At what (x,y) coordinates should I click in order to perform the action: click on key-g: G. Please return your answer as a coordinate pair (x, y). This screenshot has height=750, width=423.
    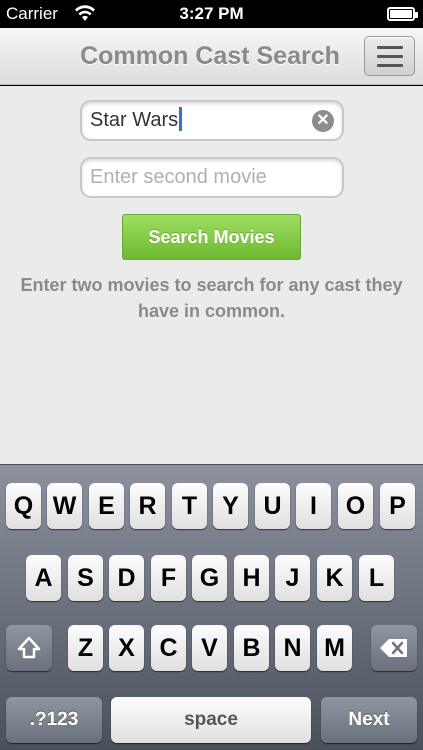
    Looking at the image, I should click on (209, 578).